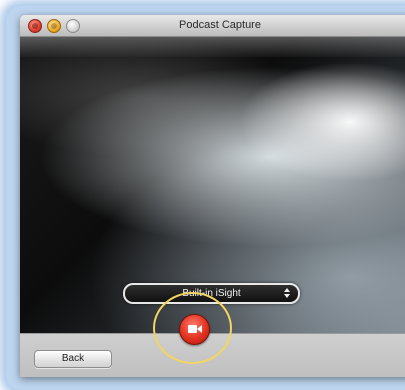  Describe the element at coordinates (287, 293) in the screenshot. I see `updown-arrows-icon` at that location.